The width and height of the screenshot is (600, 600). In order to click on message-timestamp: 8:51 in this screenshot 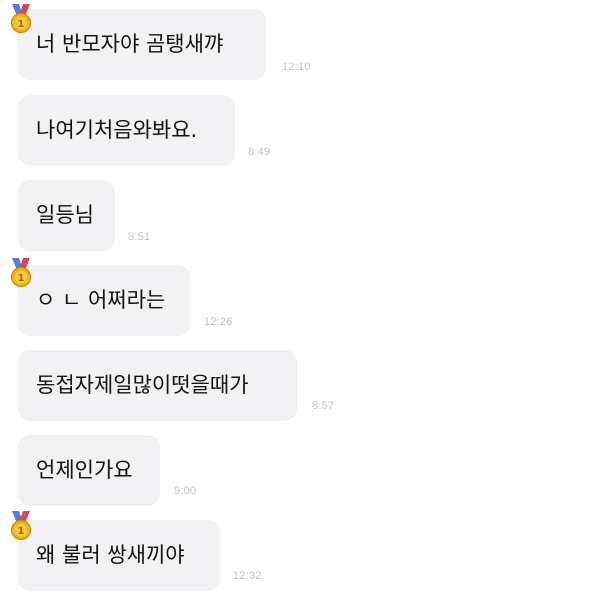, I will do `click(139, 237)`.